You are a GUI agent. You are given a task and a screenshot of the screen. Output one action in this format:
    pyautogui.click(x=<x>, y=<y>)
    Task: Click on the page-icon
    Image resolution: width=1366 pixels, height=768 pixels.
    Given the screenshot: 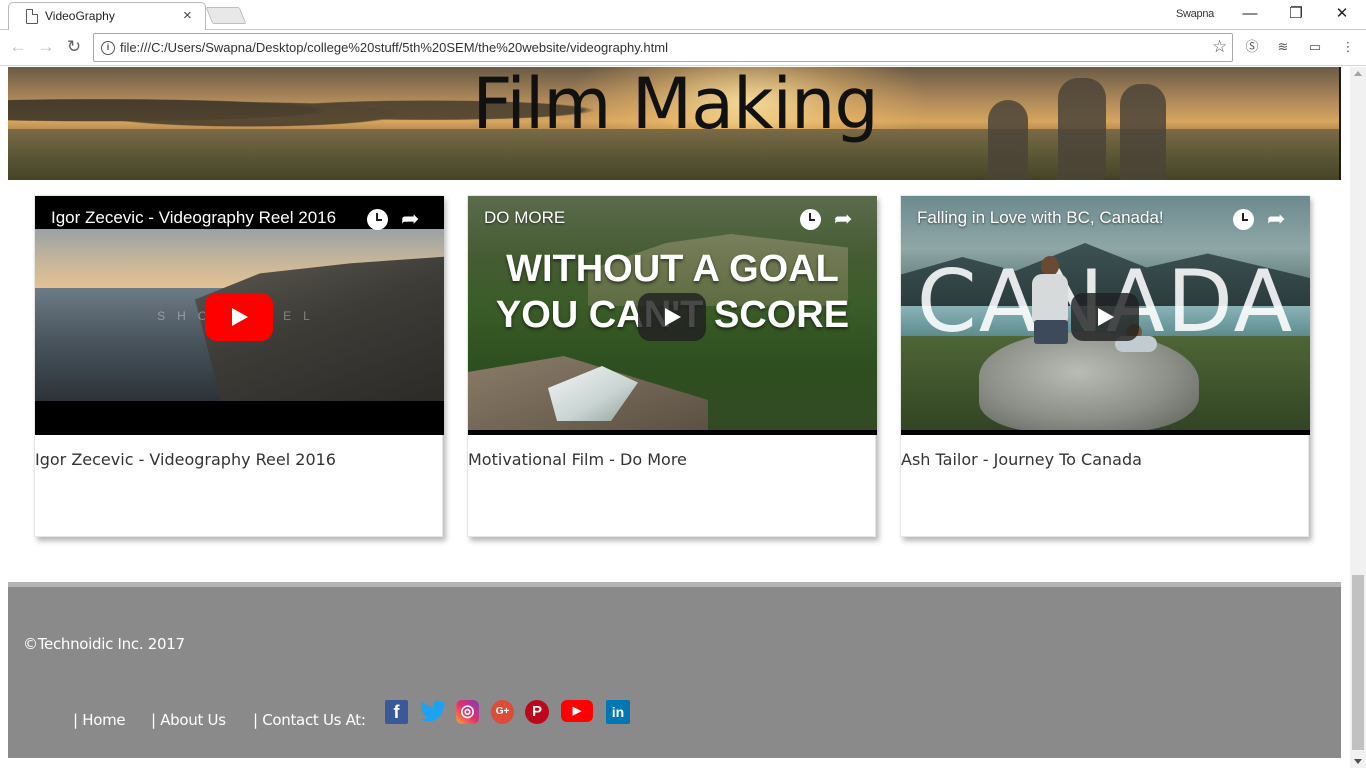 What is the action you would take?
    pyautogui.click(x=32, y=16)
    